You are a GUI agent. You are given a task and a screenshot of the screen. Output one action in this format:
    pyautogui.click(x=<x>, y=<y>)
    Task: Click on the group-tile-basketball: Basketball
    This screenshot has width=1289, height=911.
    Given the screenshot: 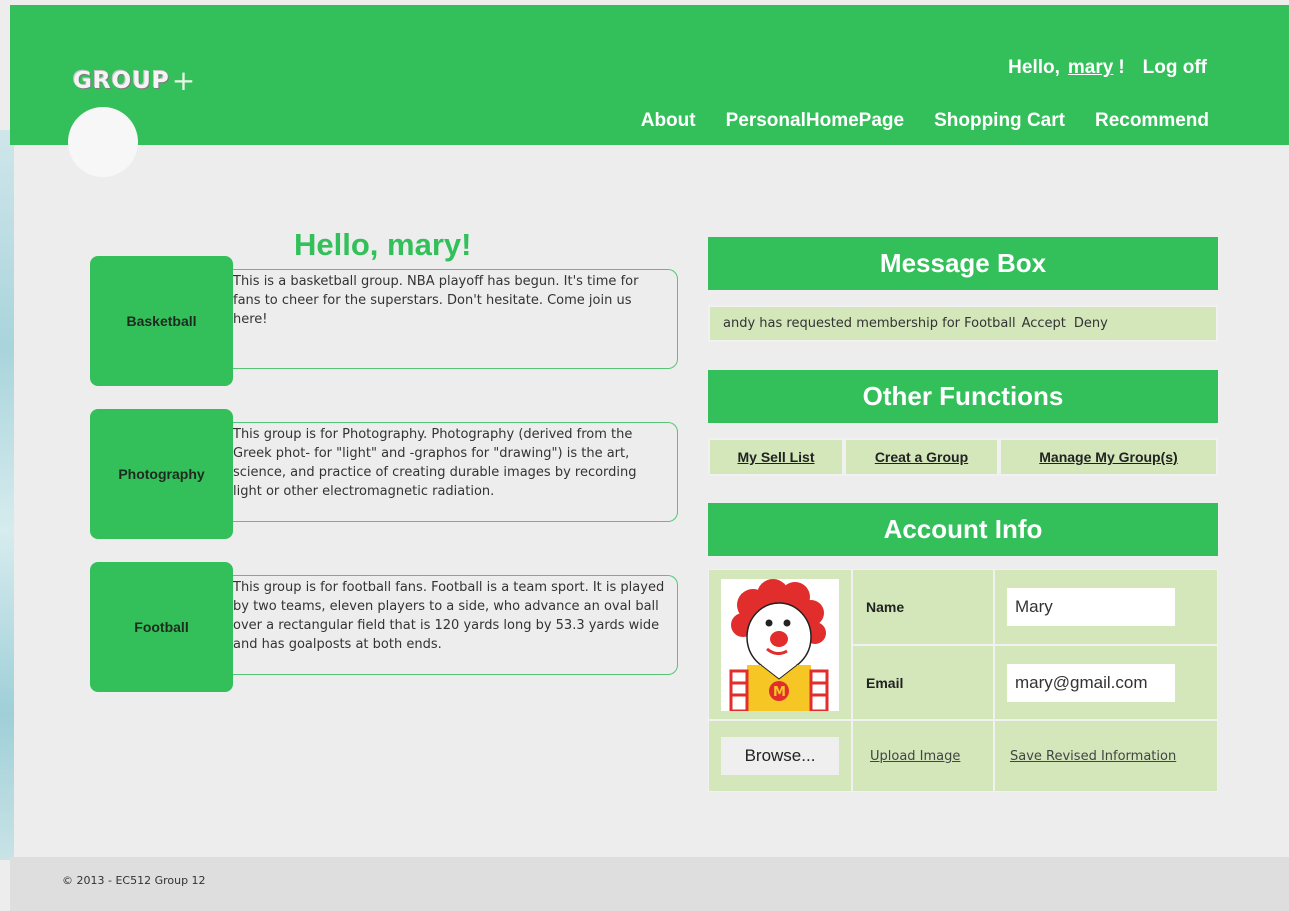 What is the action you would take?
    pyautogui.click(x=161, y=321)
    